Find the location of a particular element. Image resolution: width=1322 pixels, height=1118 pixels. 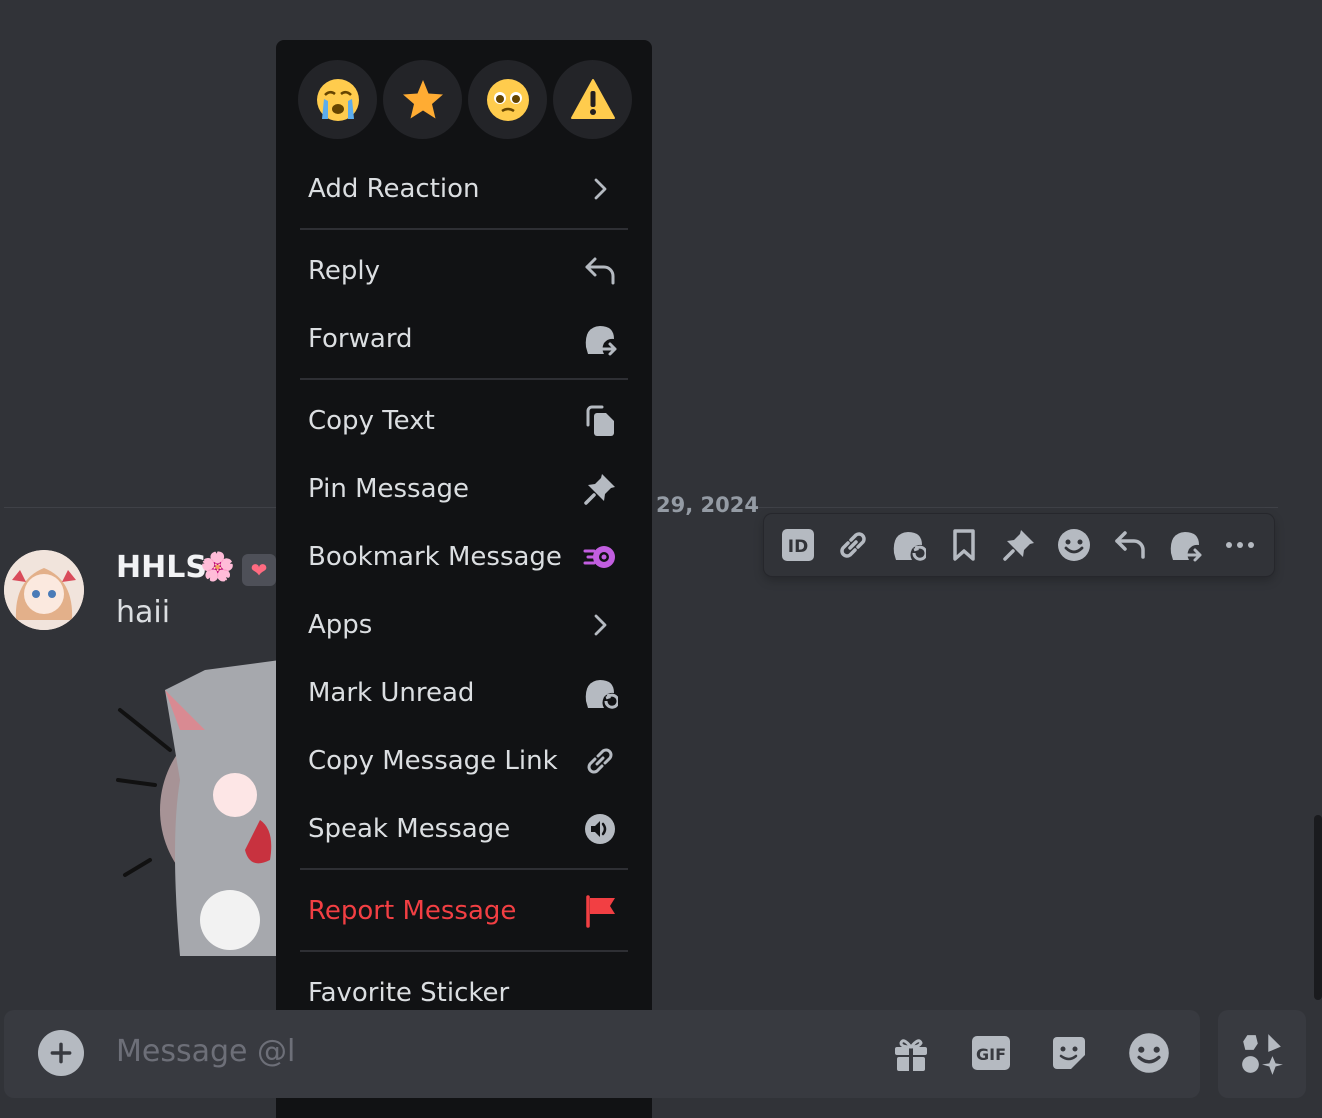

menu-report-message: Report Message is located at coordinates (464, 911).